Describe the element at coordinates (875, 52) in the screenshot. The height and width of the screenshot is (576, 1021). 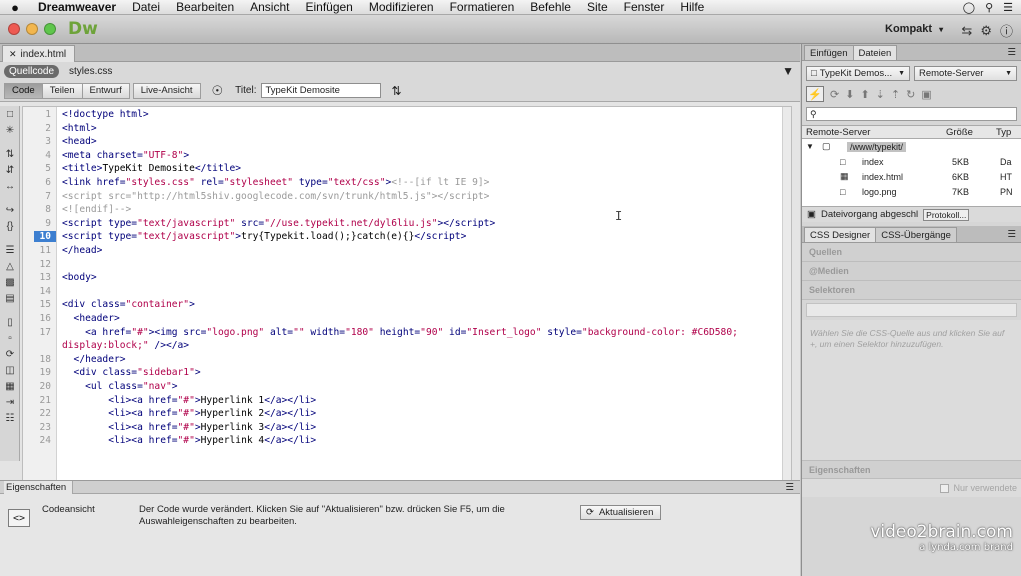
I see `tab-files: Dateien` at that location.